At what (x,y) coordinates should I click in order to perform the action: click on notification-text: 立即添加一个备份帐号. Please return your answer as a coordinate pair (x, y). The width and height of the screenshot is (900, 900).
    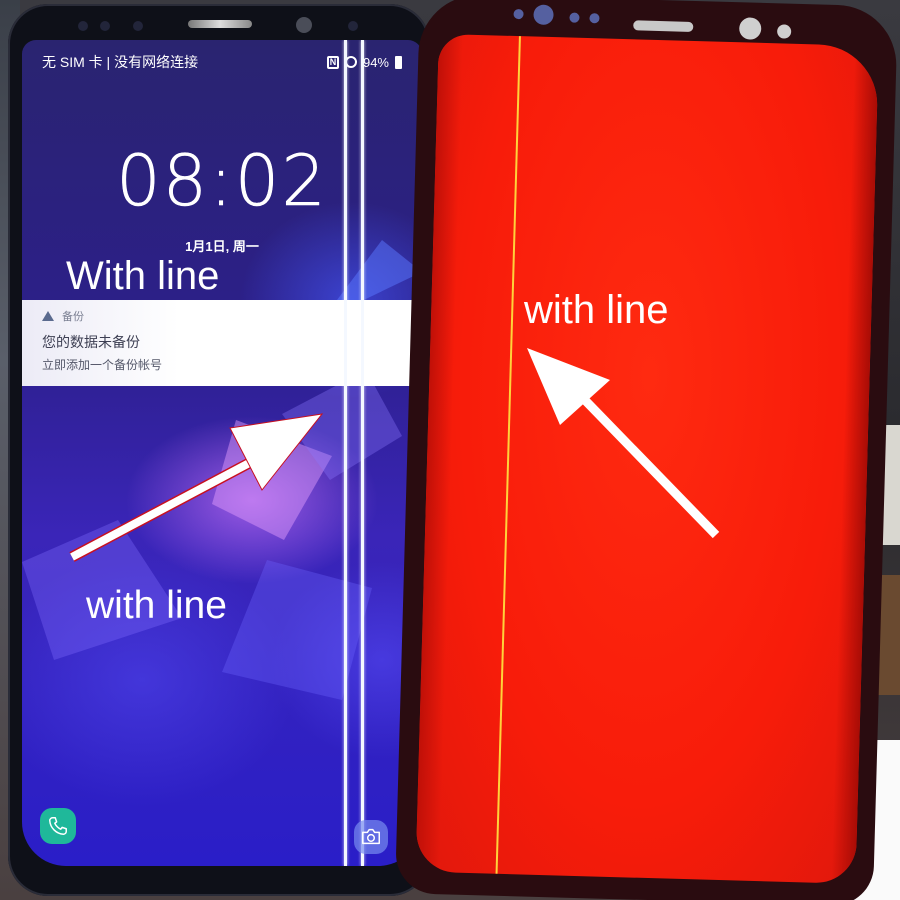
    Looking at the image, I should click on (102, 365).